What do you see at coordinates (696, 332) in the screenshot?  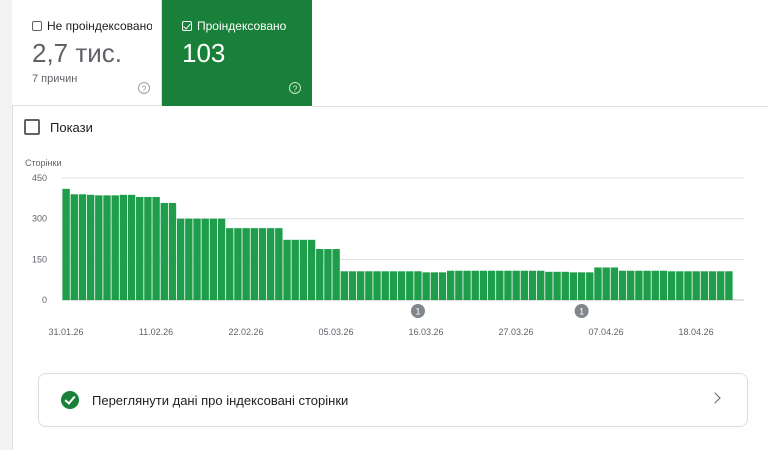 I see `x-tick-label: 18.04.26` at bounding box center [696, 332].